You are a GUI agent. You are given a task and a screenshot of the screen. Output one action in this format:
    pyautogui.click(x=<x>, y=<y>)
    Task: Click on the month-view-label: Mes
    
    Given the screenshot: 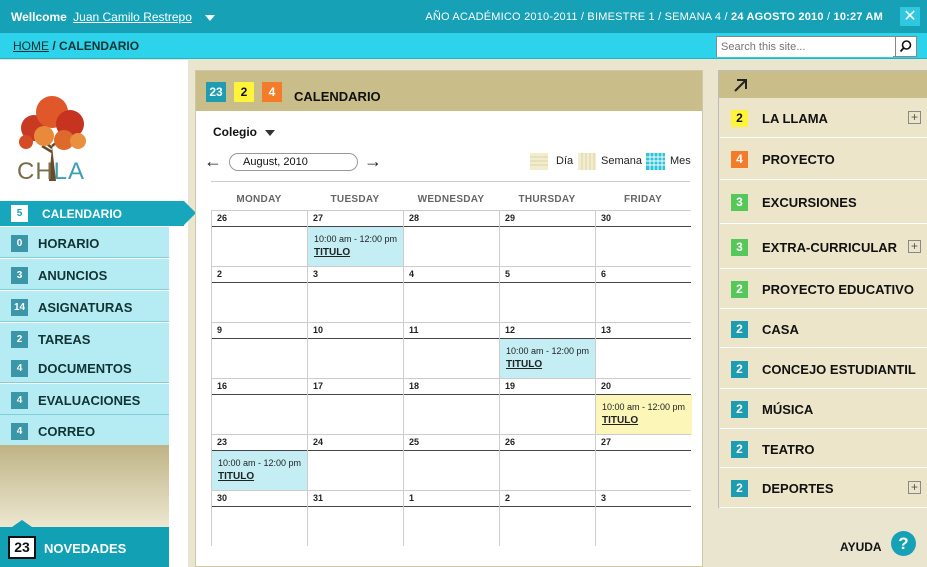 What is the action you would take?
    pyautogui.click(x=680, y=161)
    